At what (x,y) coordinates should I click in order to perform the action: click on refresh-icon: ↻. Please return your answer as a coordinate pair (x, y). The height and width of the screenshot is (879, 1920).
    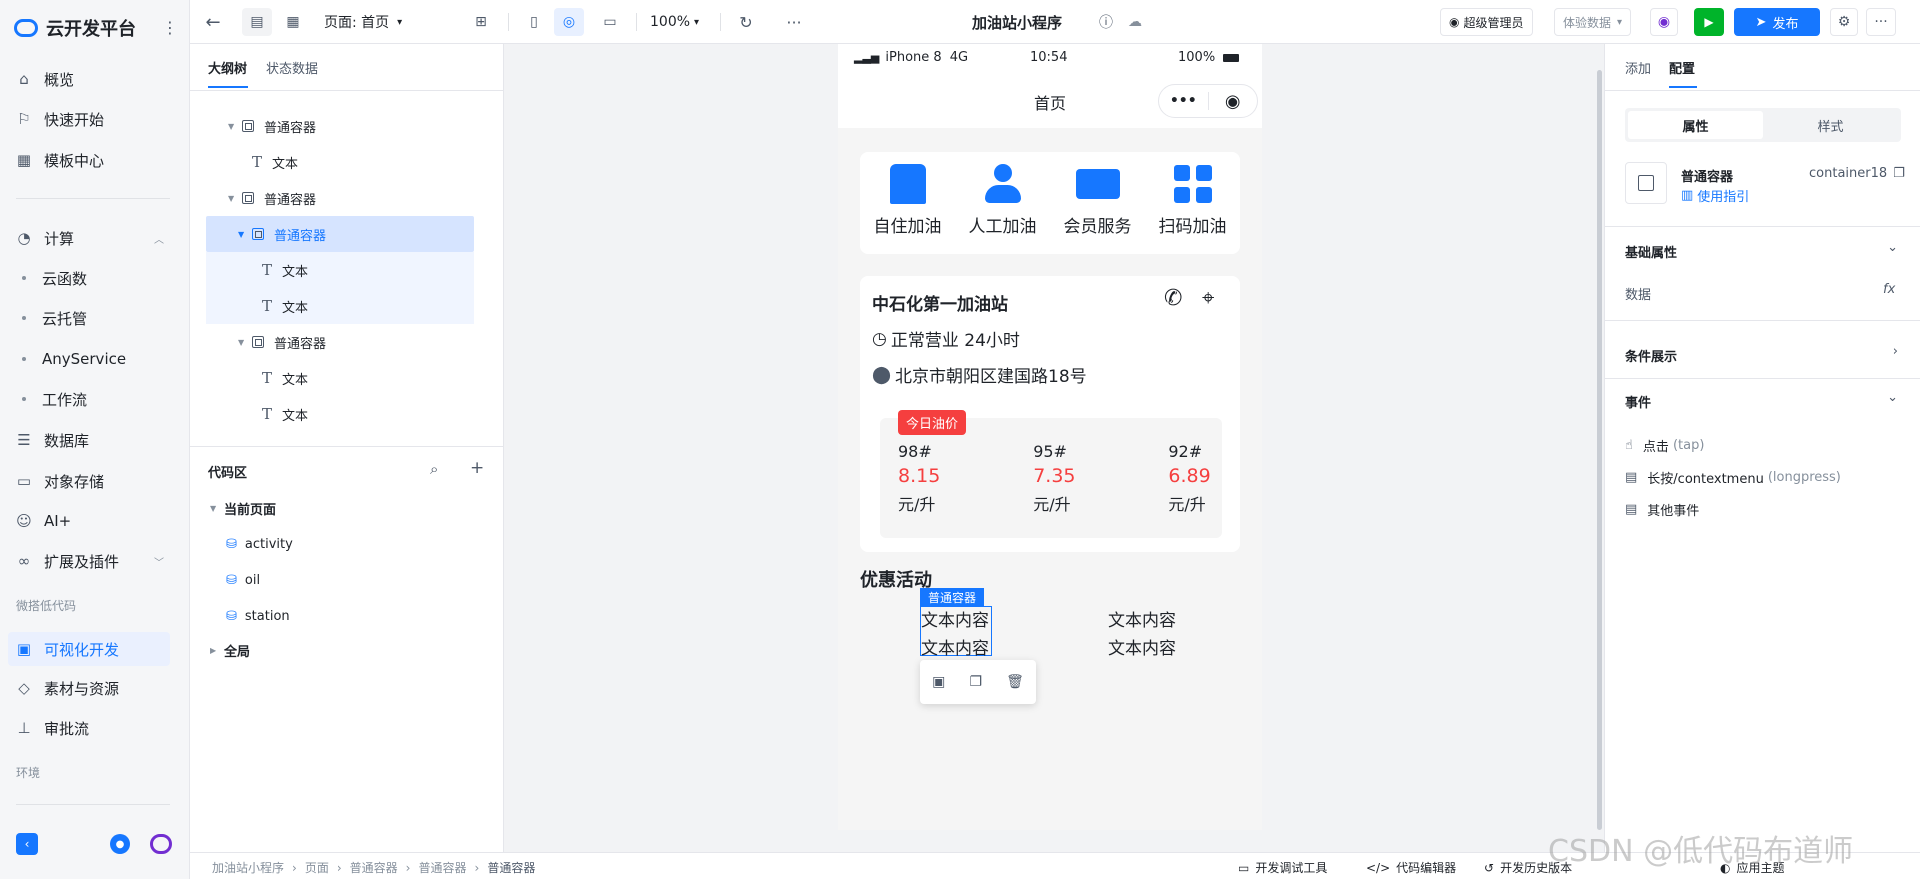
    Looking at the image, I should click on (746, 22).